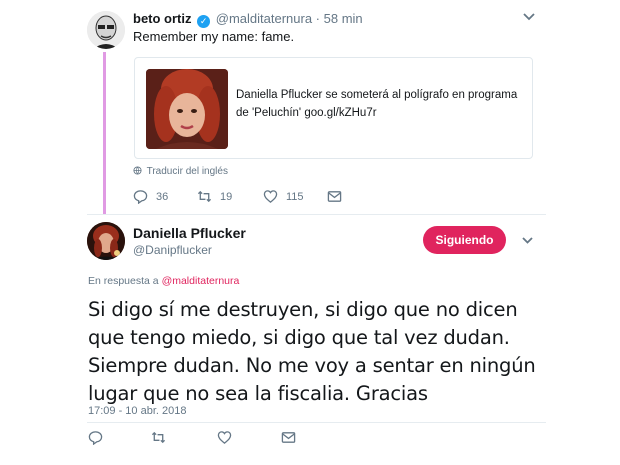 The image size is (620, 465). Describe the element at coordinates (150, 196) in the screenshot. I see `reply-button: 36` at that location.